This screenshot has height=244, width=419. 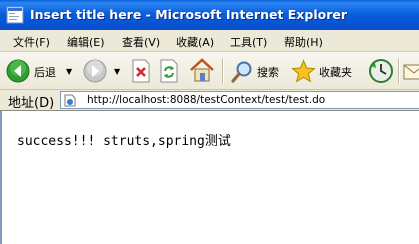 I want to click on forward-dropdown-icon: ▼, so click(x=117, y=71).